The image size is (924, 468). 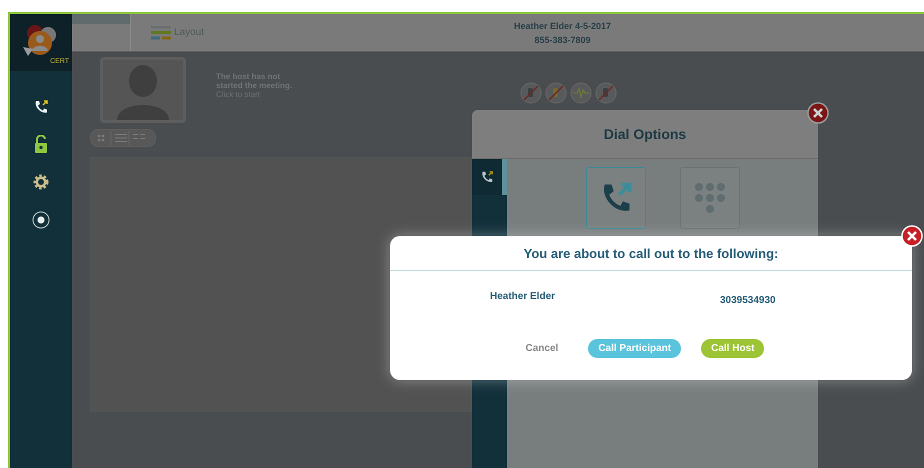 I want to click on dial-tab, so click(x=489, y=177).